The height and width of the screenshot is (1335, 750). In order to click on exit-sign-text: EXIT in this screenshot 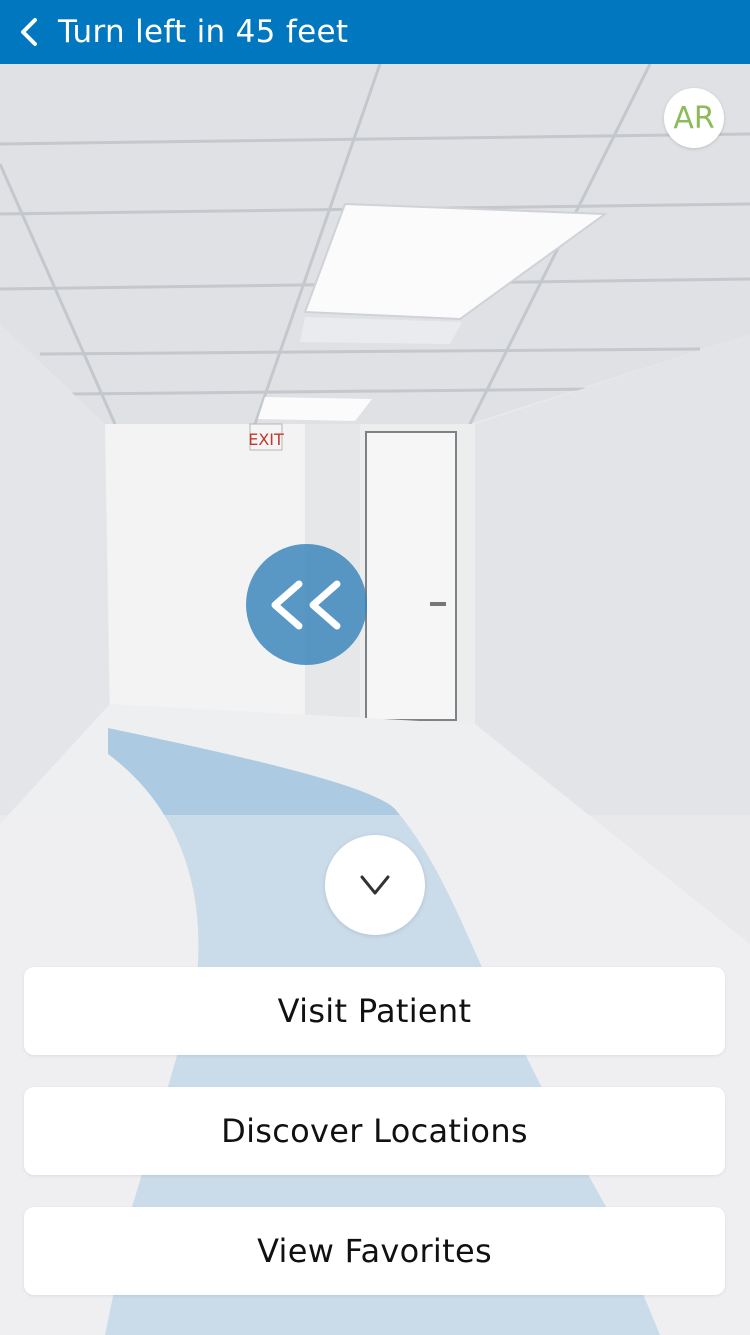, I will do `click(266, 439)`.